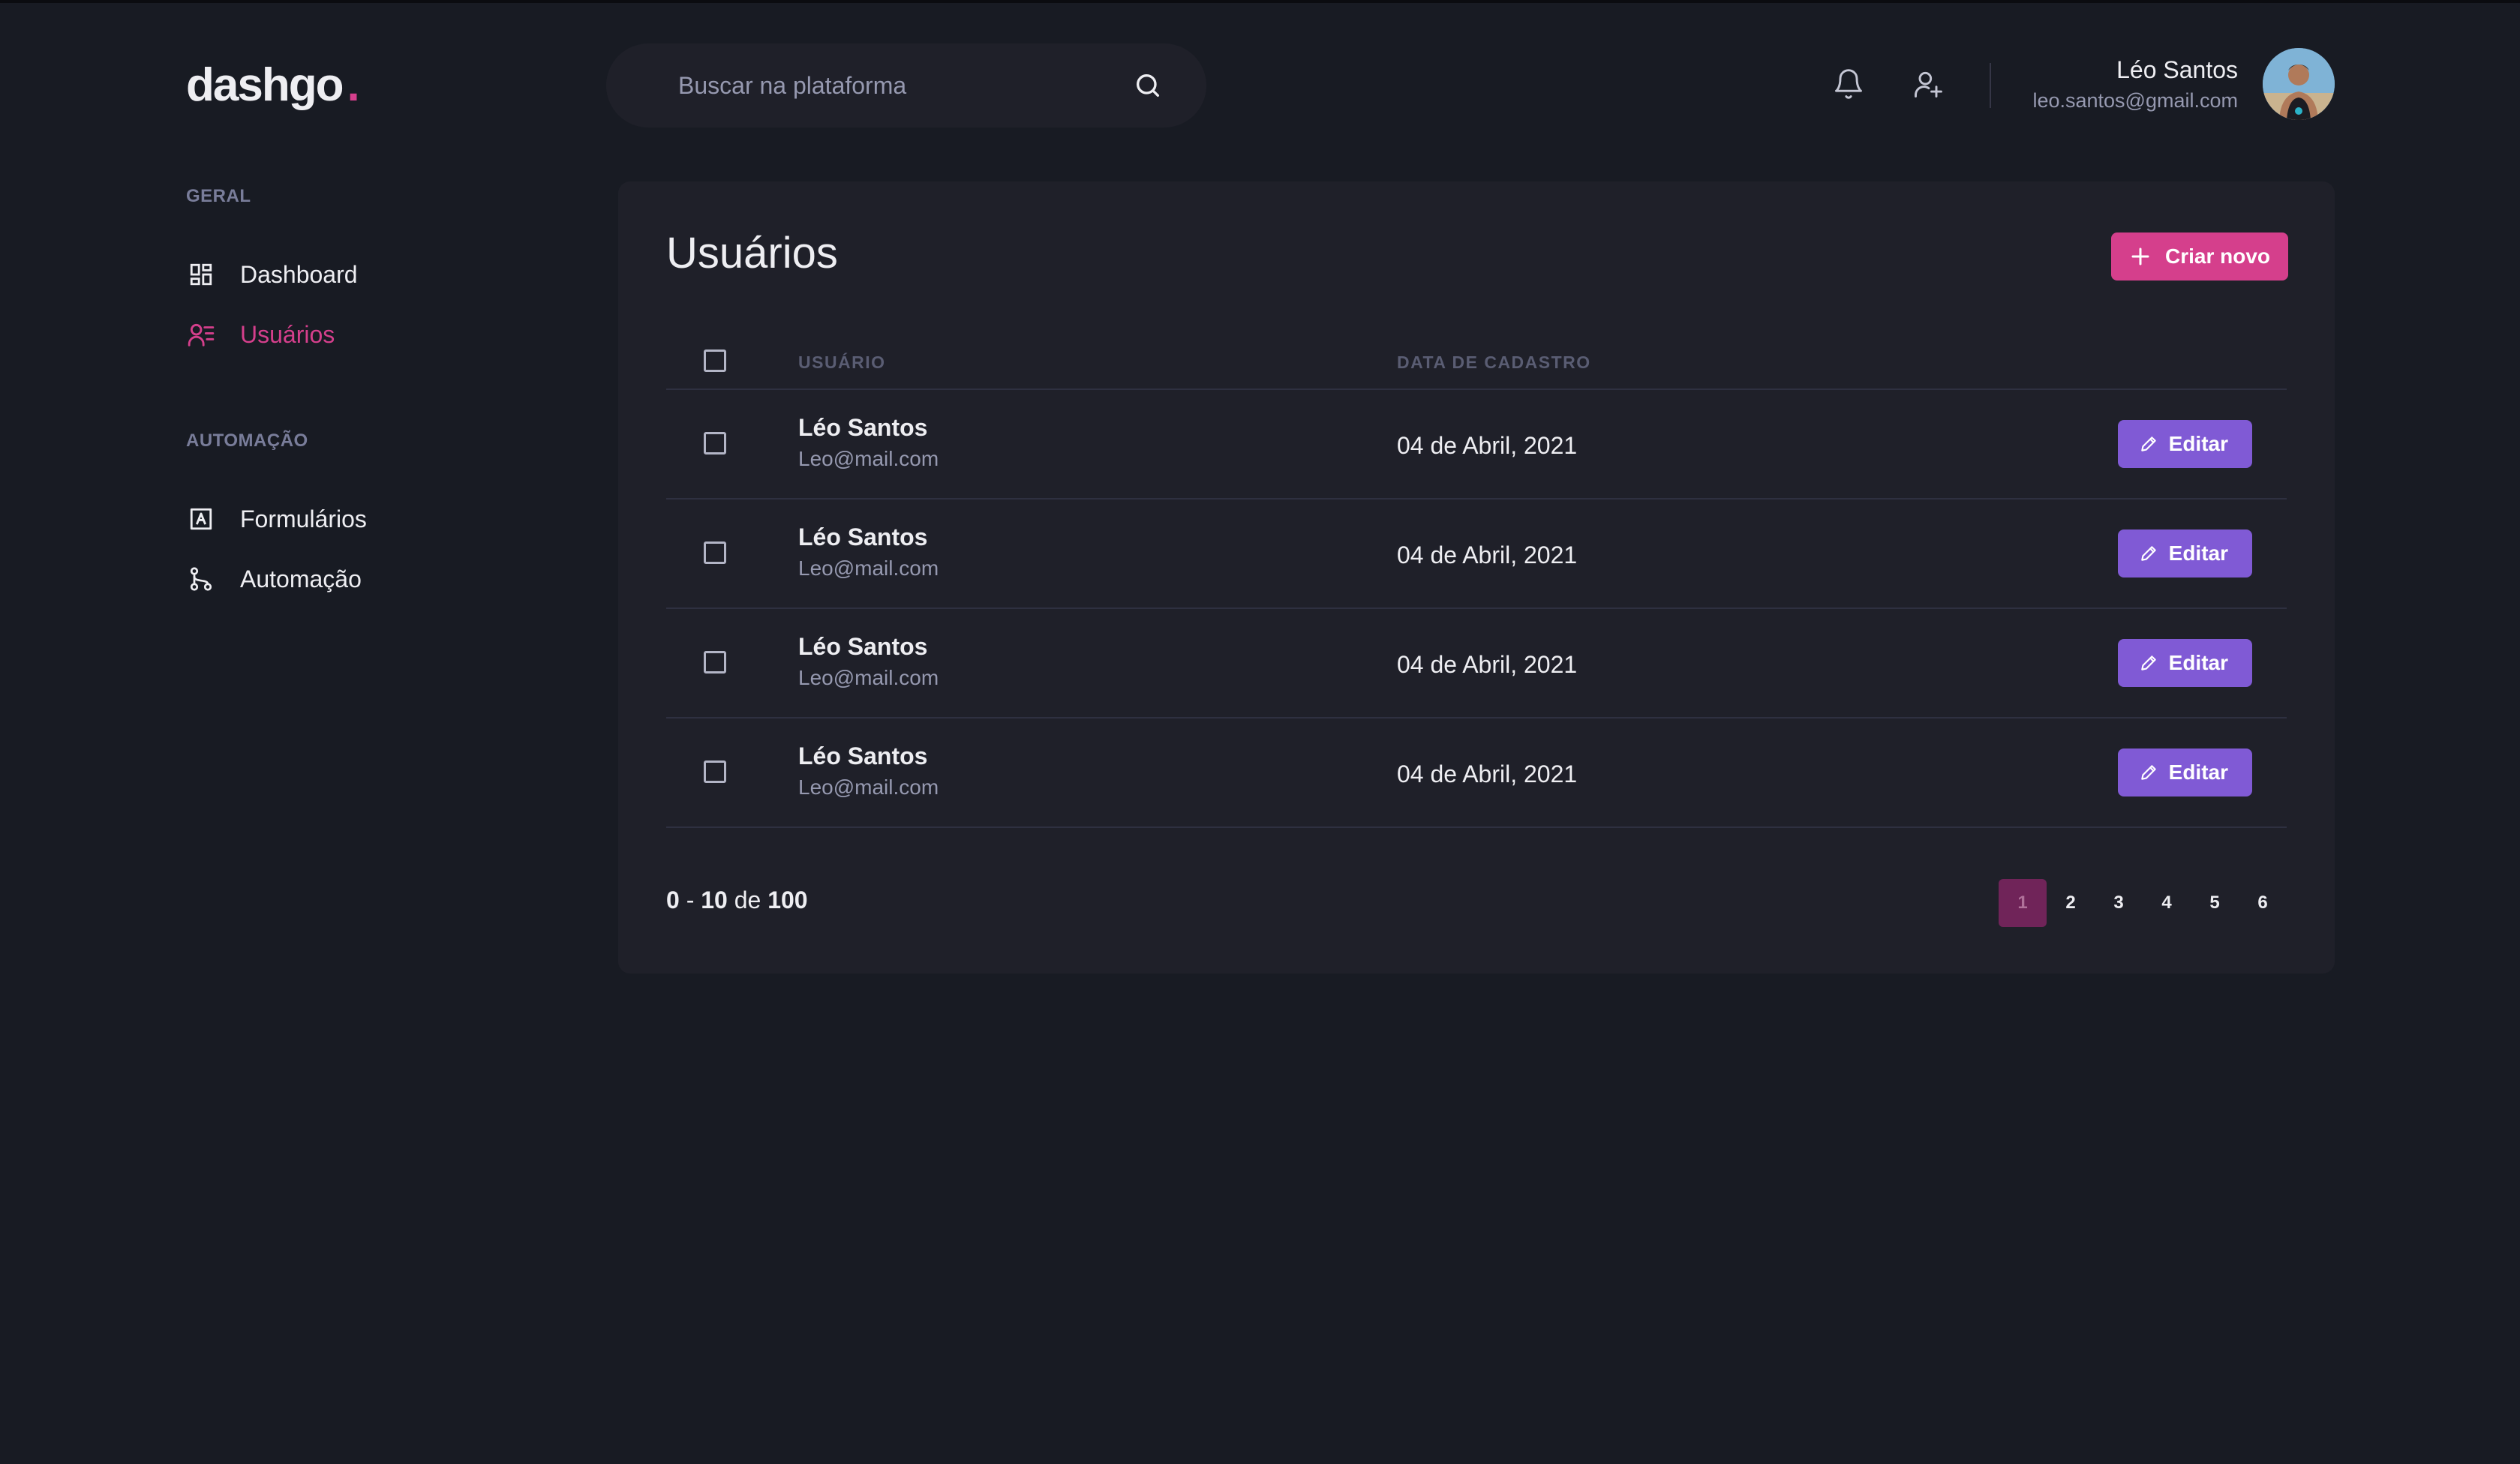 Image resolution: width=2520 pixels, height=1464 pixels. I want to click on page-button: 2, so click(2071, 903).